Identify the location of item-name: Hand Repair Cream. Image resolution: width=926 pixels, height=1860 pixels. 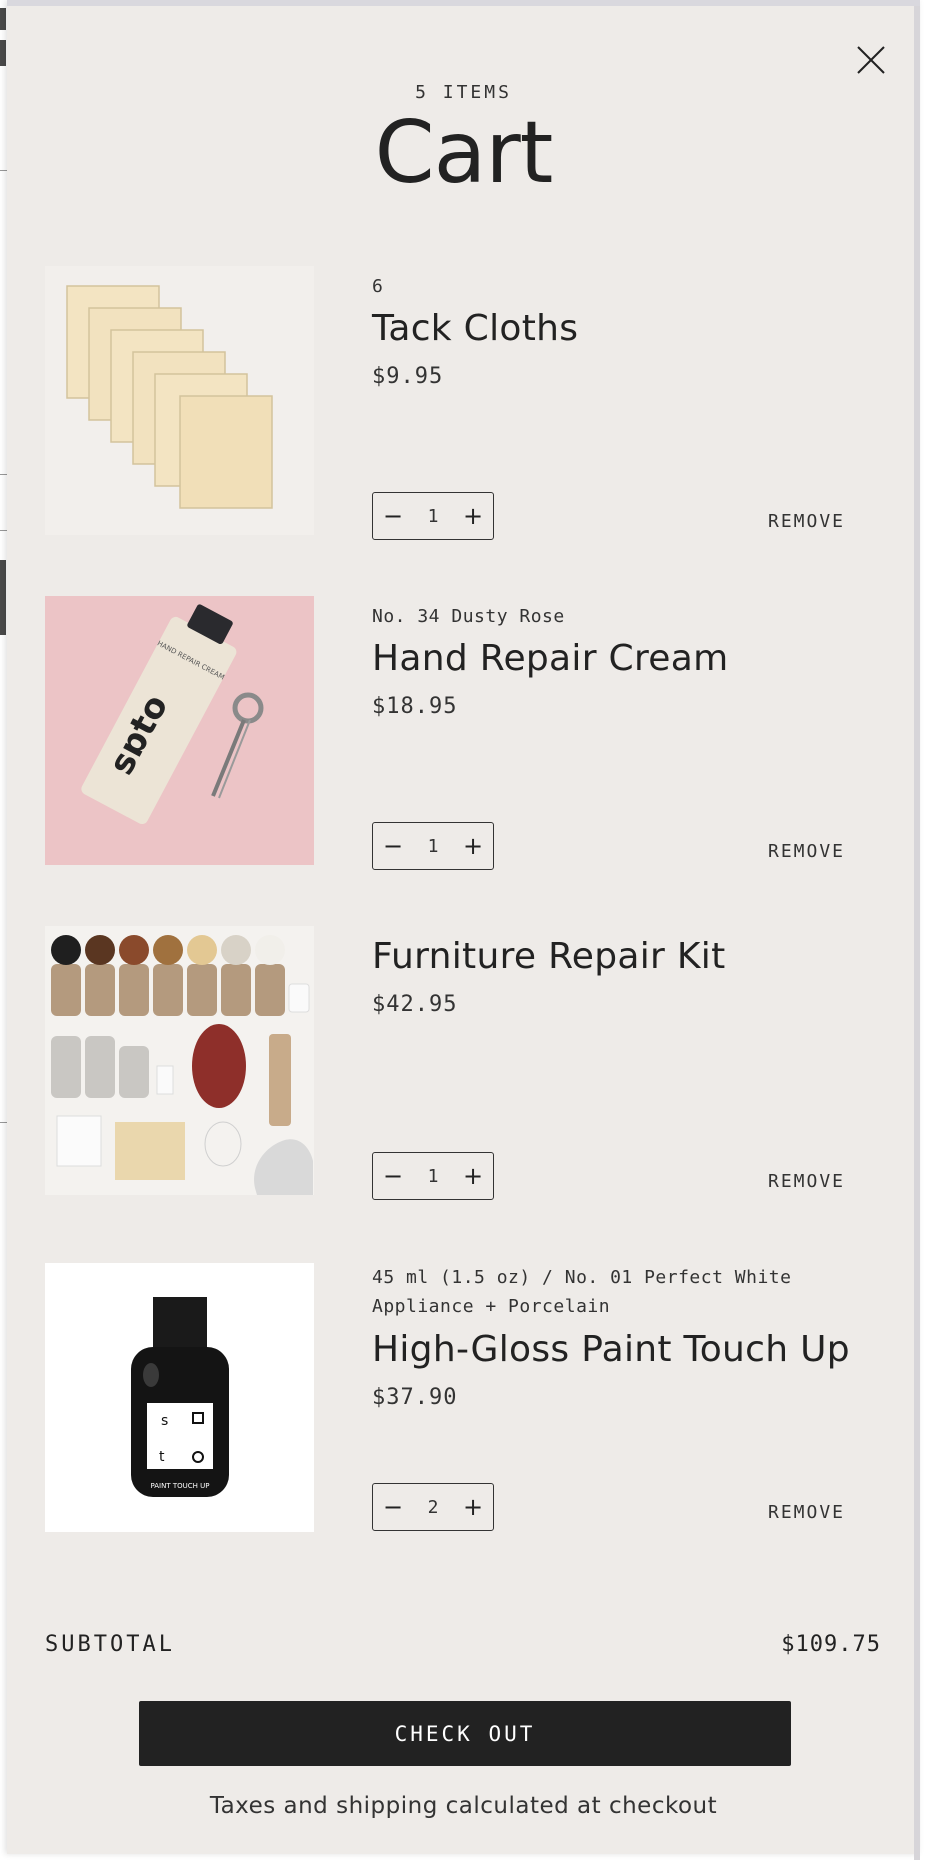
(550, 658).